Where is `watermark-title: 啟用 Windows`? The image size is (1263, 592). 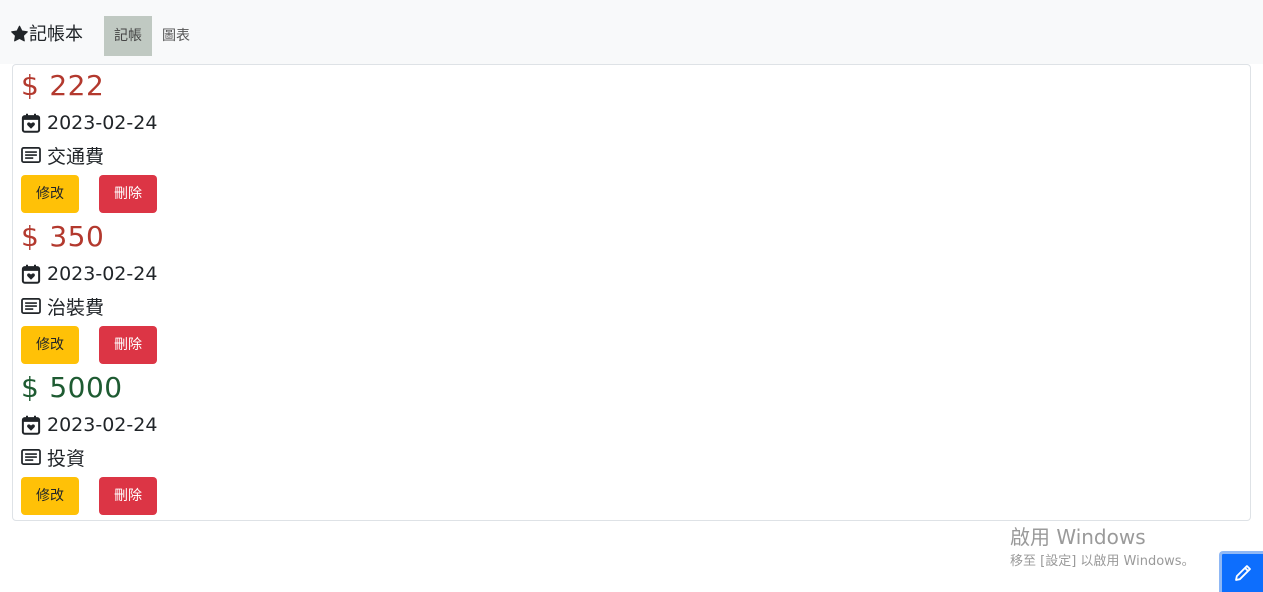 watermark-title: 啟用 Windows is located at coordinates (1078, 537).